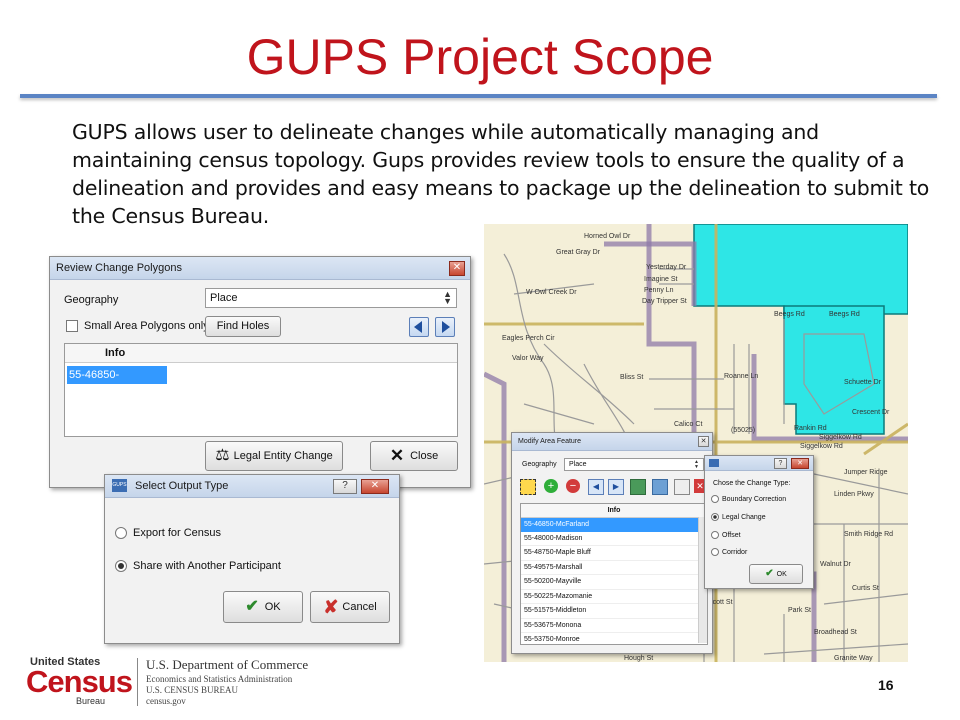 This screenshot has width=960, height=720. Describe the element at coordinates (480, 57) in the screenshot. I see `slide-title: GUPS Project Scope` at that location.